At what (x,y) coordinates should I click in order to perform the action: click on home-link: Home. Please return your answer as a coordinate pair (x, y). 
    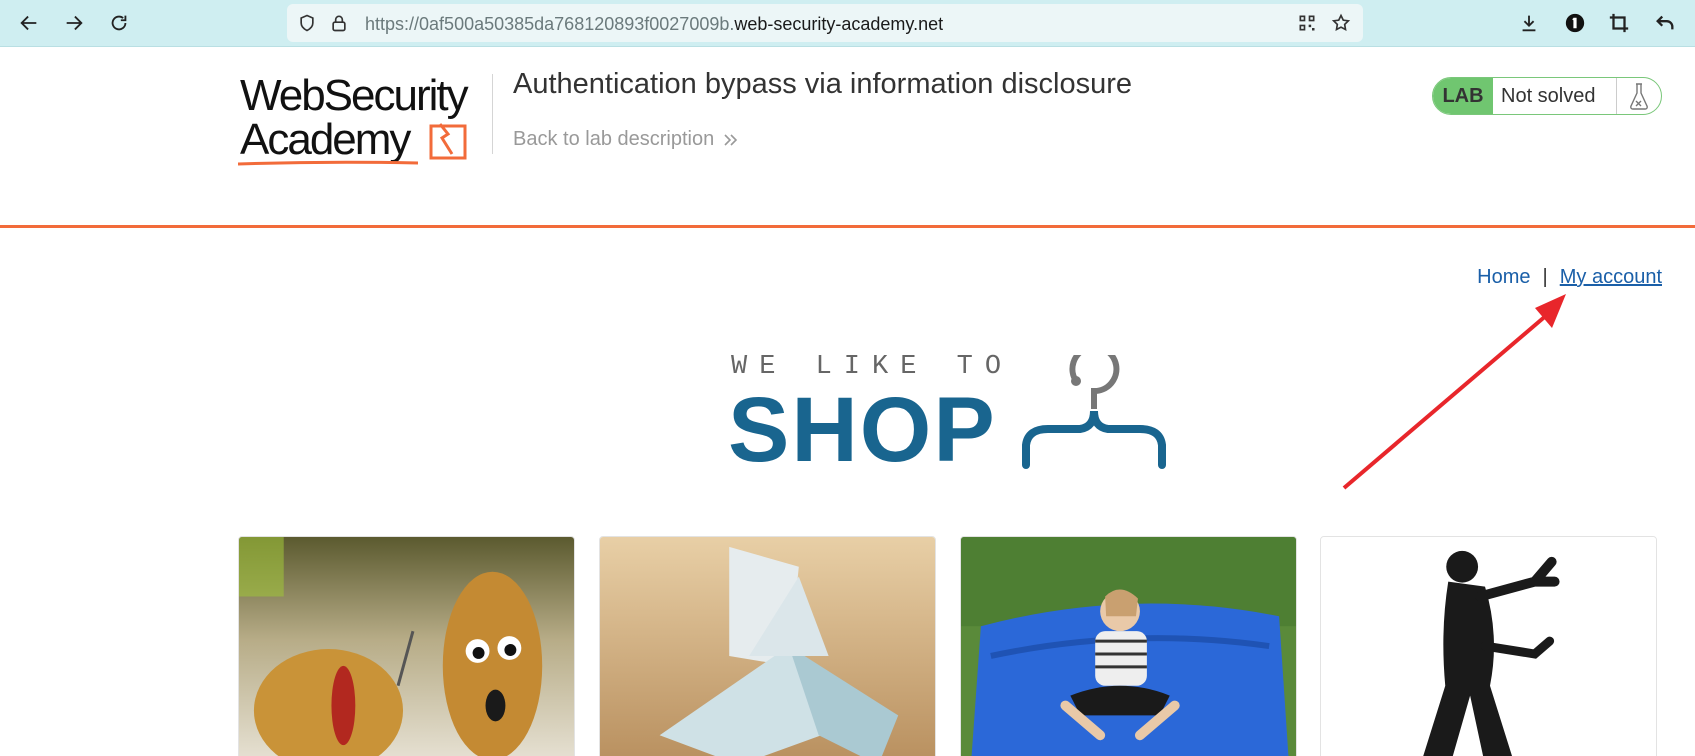
    Looking at the image, I should click on (1503, 277).